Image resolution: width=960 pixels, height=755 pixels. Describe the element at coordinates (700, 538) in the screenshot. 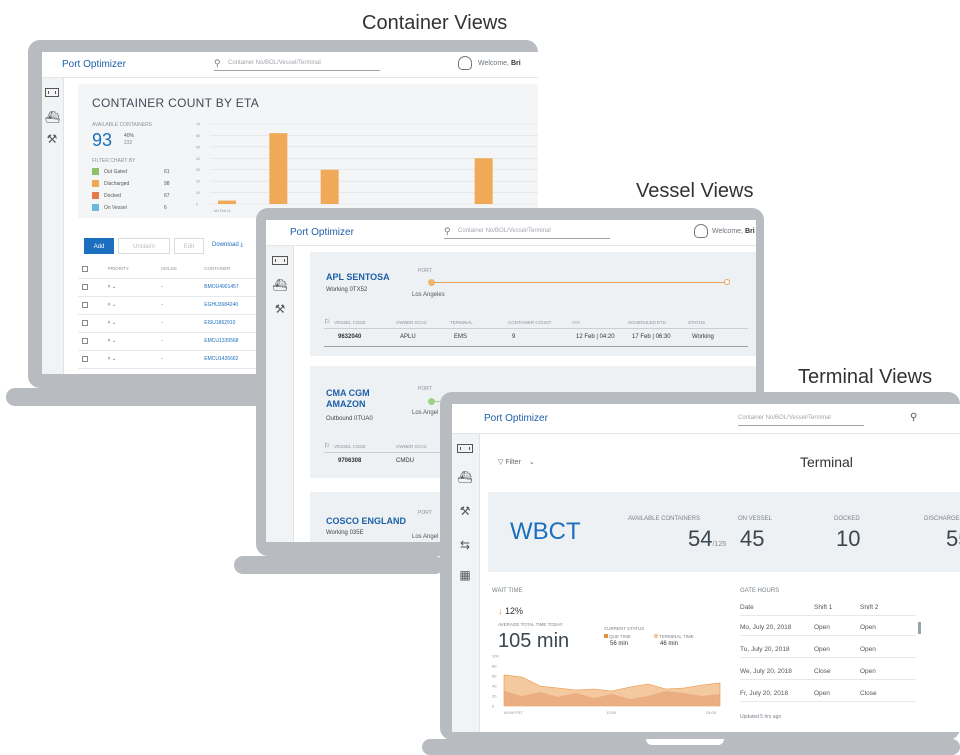

I see `available-count: 54` at that location.